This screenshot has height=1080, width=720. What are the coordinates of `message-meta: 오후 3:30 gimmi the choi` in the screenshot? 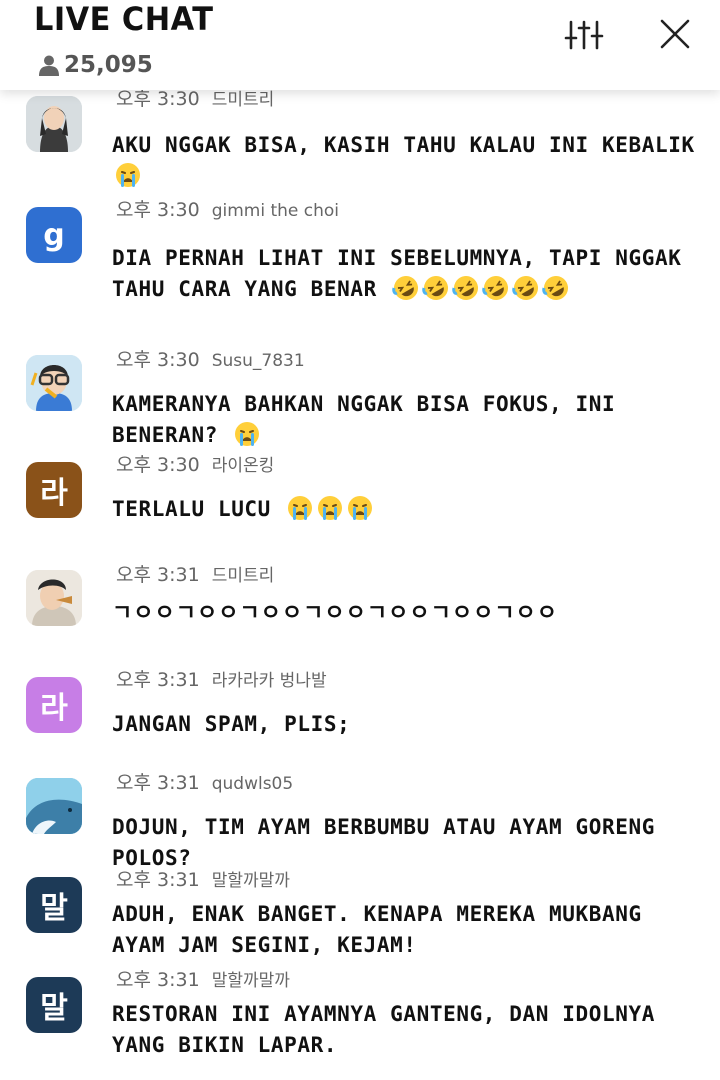 It's located at (227, 208).